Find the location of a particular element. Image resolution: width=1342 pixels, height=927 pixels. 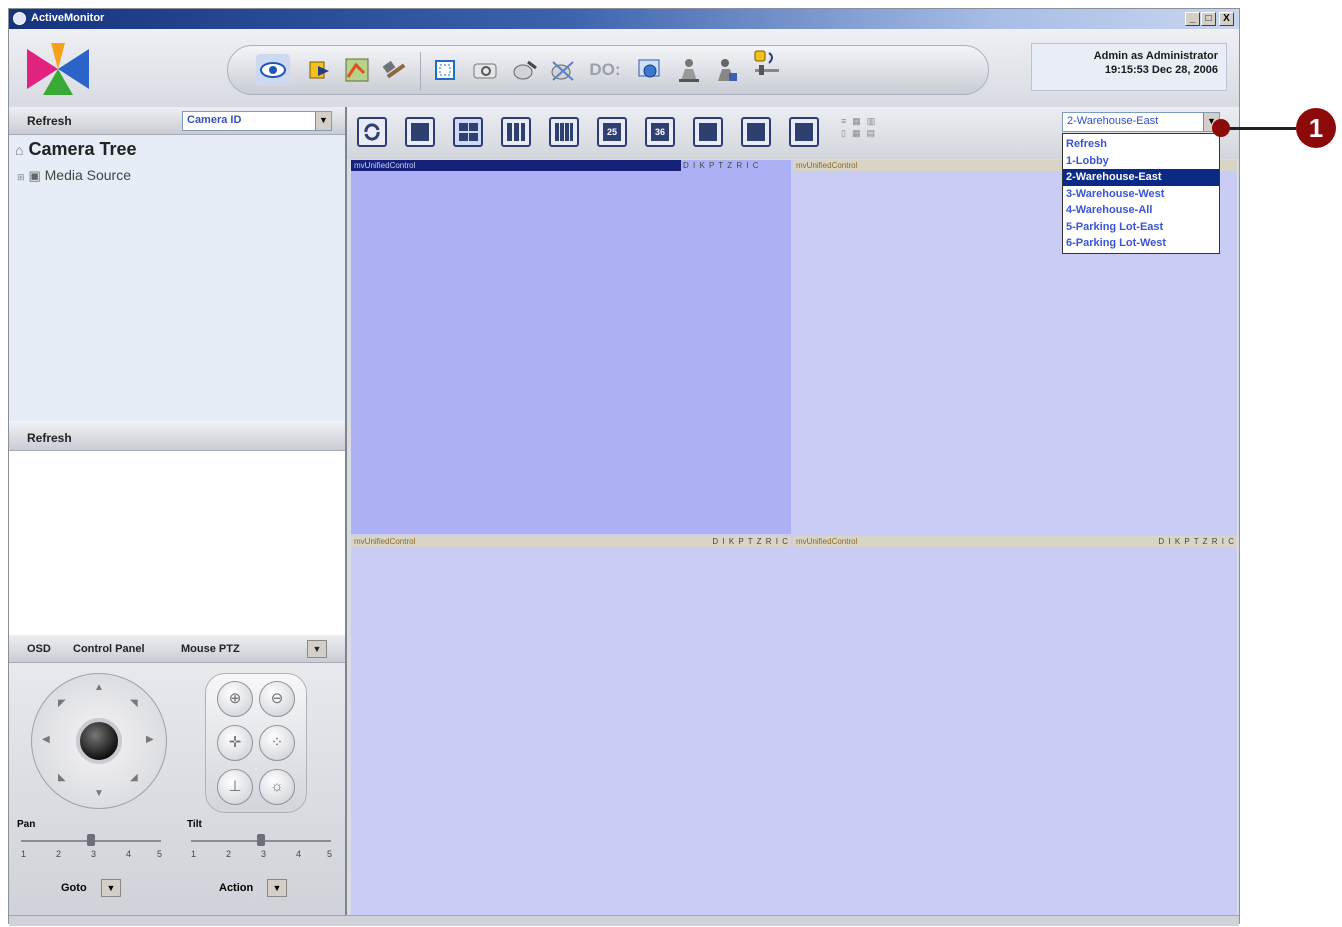

tilt-tick: 2 is located at coordinates (229, 854).